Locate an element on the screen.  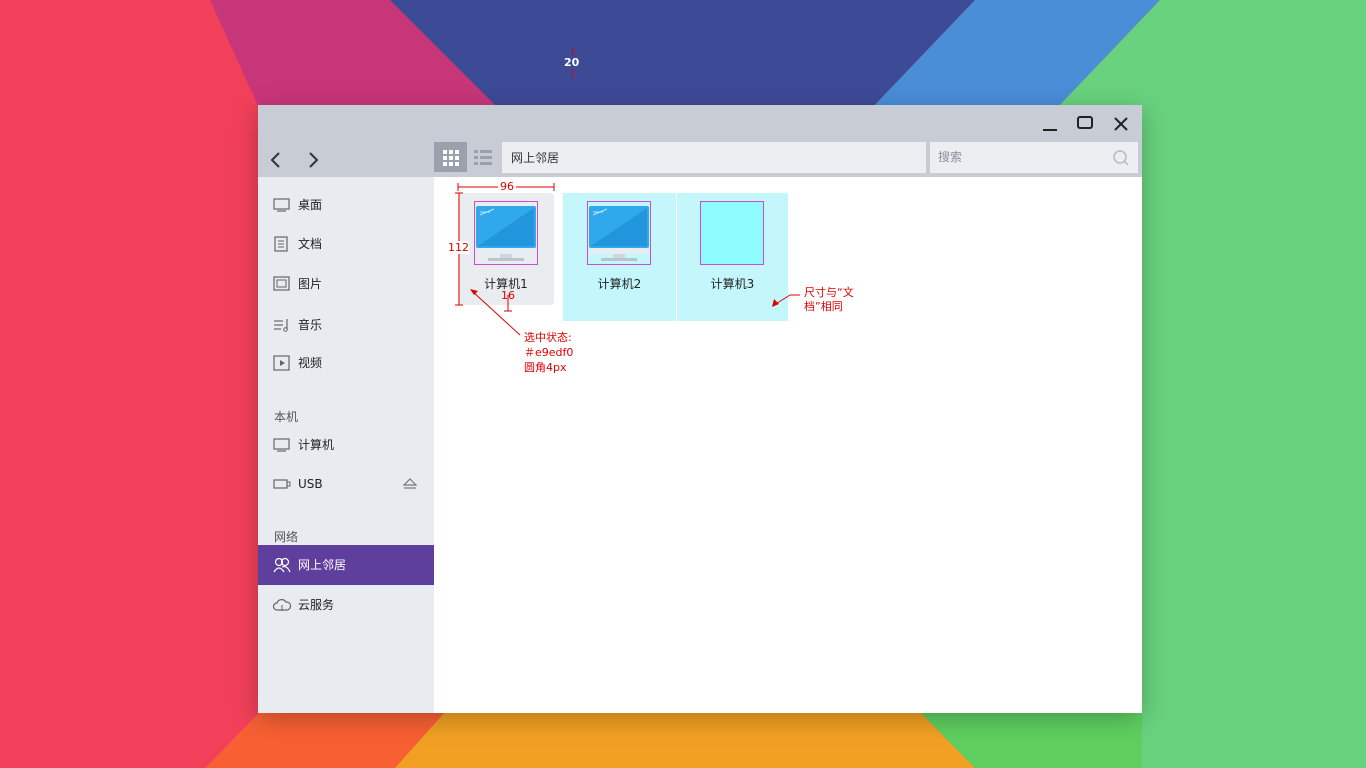
sidebar-item-documents: 文档 is located at coordinates (346, 244).